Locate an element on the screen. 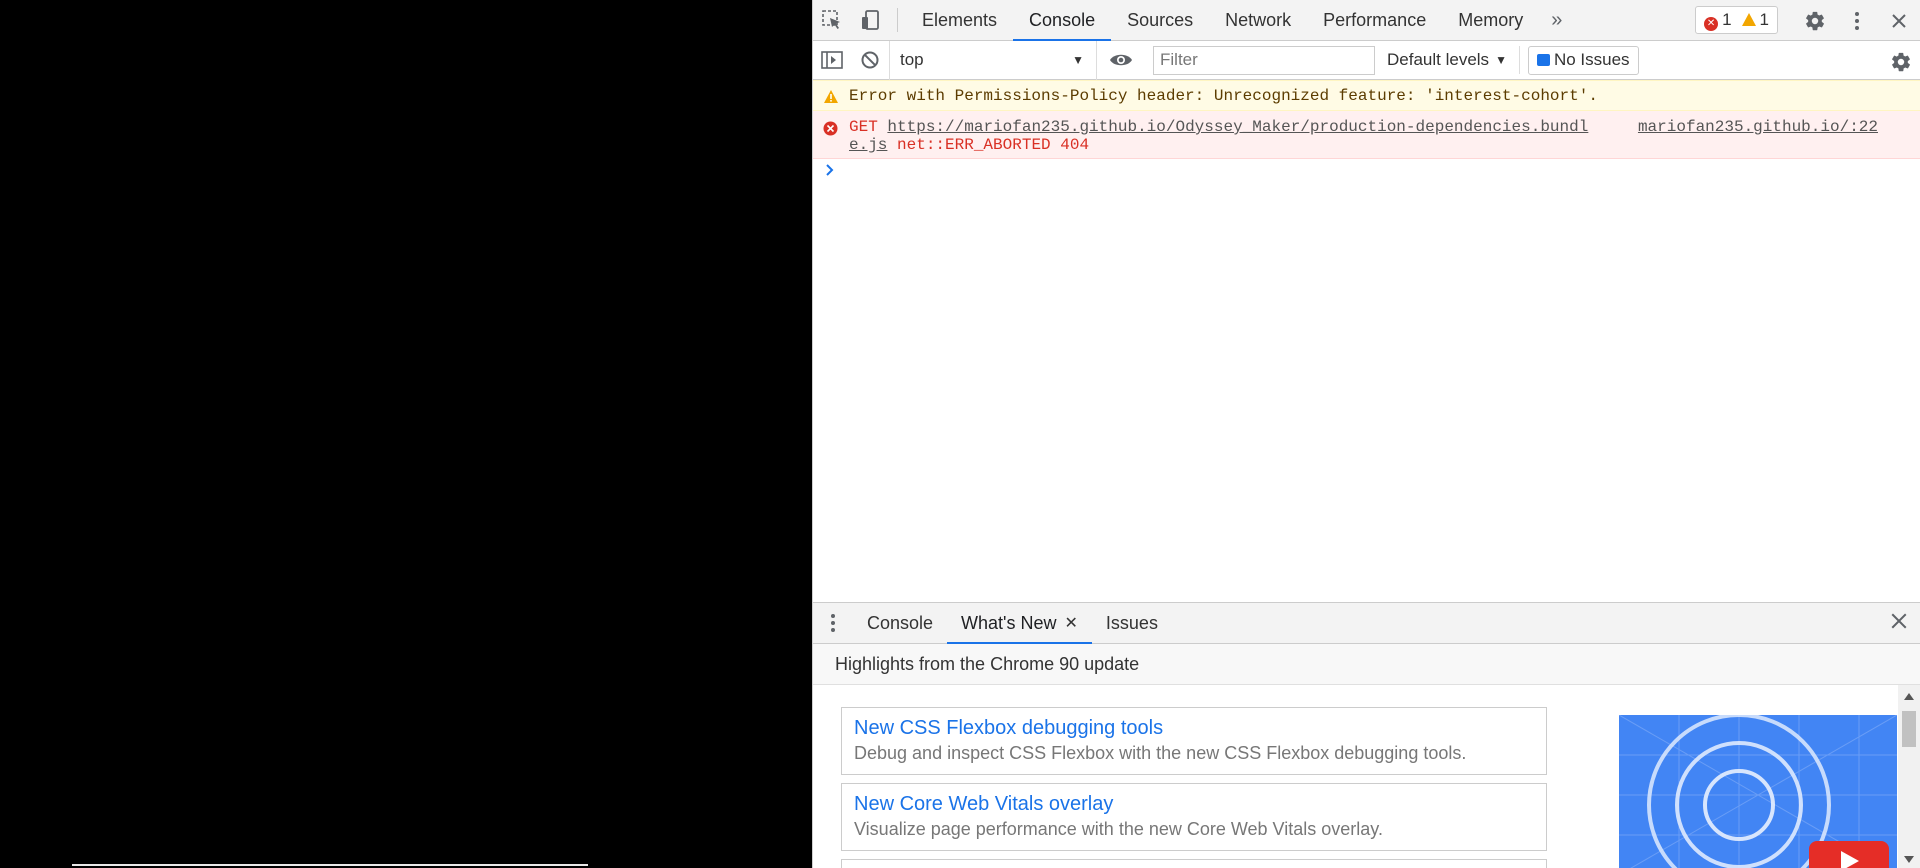 This screenshot has height=868, width=1920. live-expression-eye-icon is located at coordinates (1121, 60).